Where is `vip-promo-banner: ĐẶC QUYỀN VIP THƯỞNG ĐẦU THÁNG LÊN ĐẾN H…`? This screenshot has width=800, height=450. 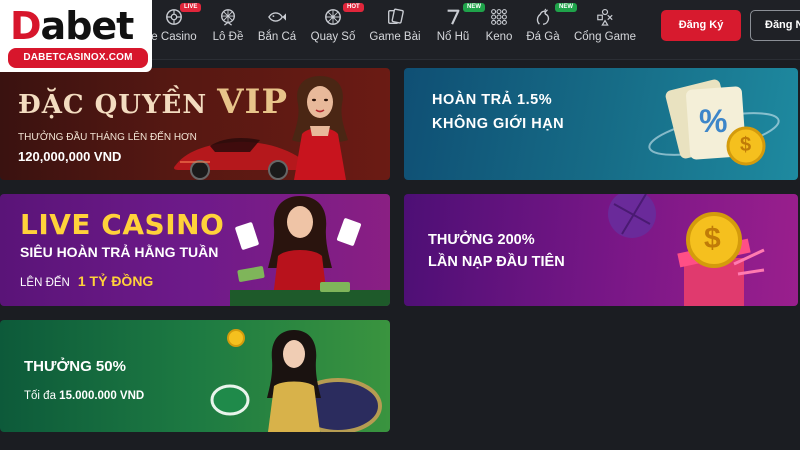
vip-promo-banner: ĐẶC QUYỀN VIP THƯỞNG ĐẦU THÁNG LÊN ĐẾN H… is located at coordinates (195, 124).